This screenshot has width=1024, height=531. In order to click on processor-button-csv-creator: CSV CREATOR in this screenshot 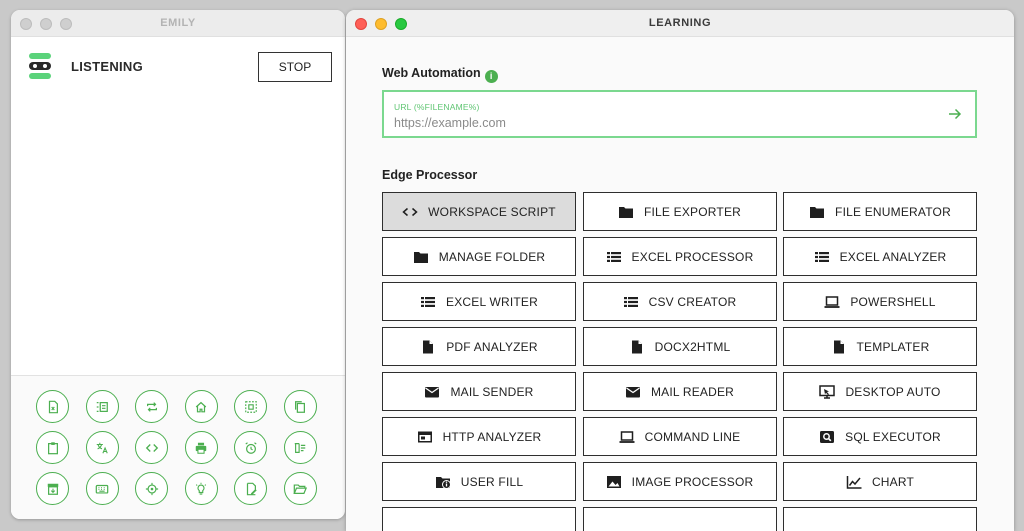, I will do `click(679, 301)`.